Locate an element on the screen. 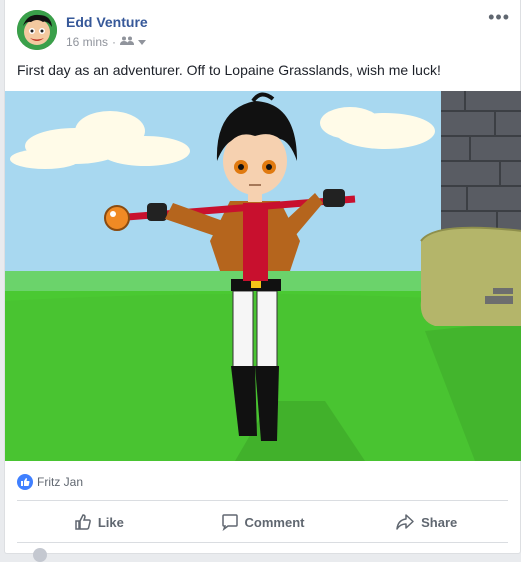 The width and height of the screenshot is (521, 562). commenter-avatar is located at coordinates (40, 555).